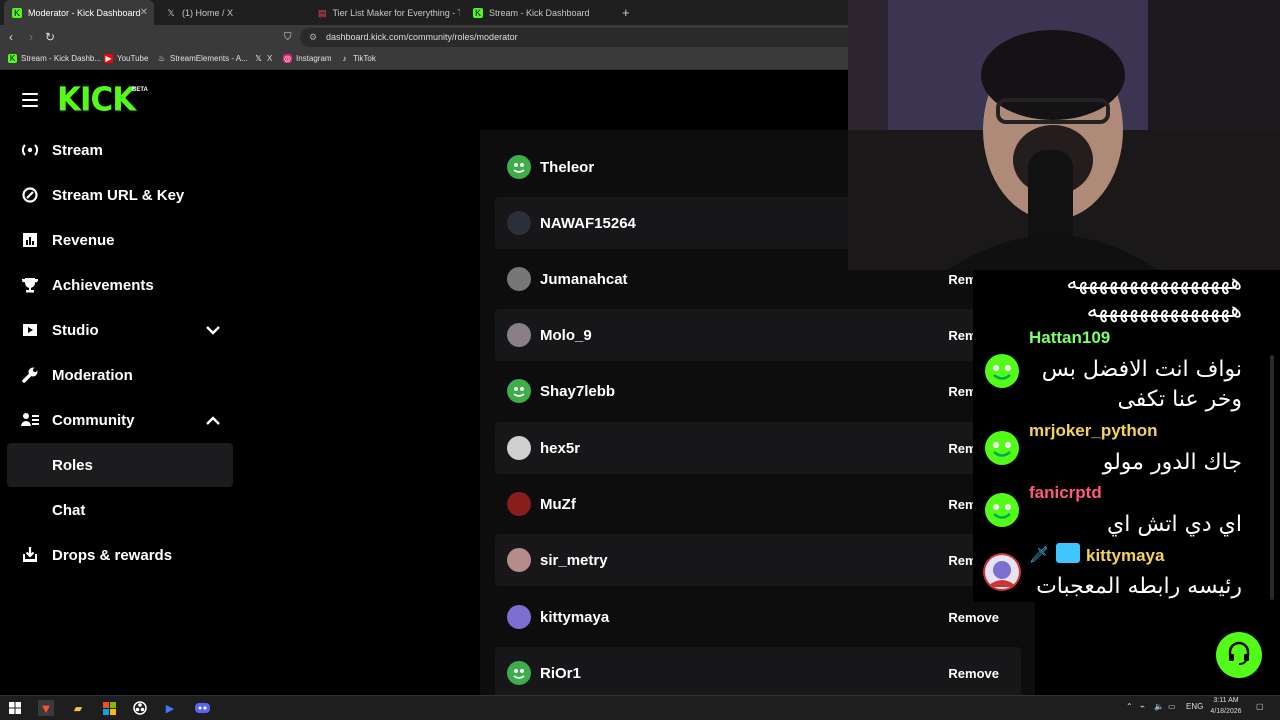 This screenshot has height=720, width=1280. Describe the element at coordinates (1226, 711) in the screenshot. I see `clock-date: 4/18/2026` at that location.